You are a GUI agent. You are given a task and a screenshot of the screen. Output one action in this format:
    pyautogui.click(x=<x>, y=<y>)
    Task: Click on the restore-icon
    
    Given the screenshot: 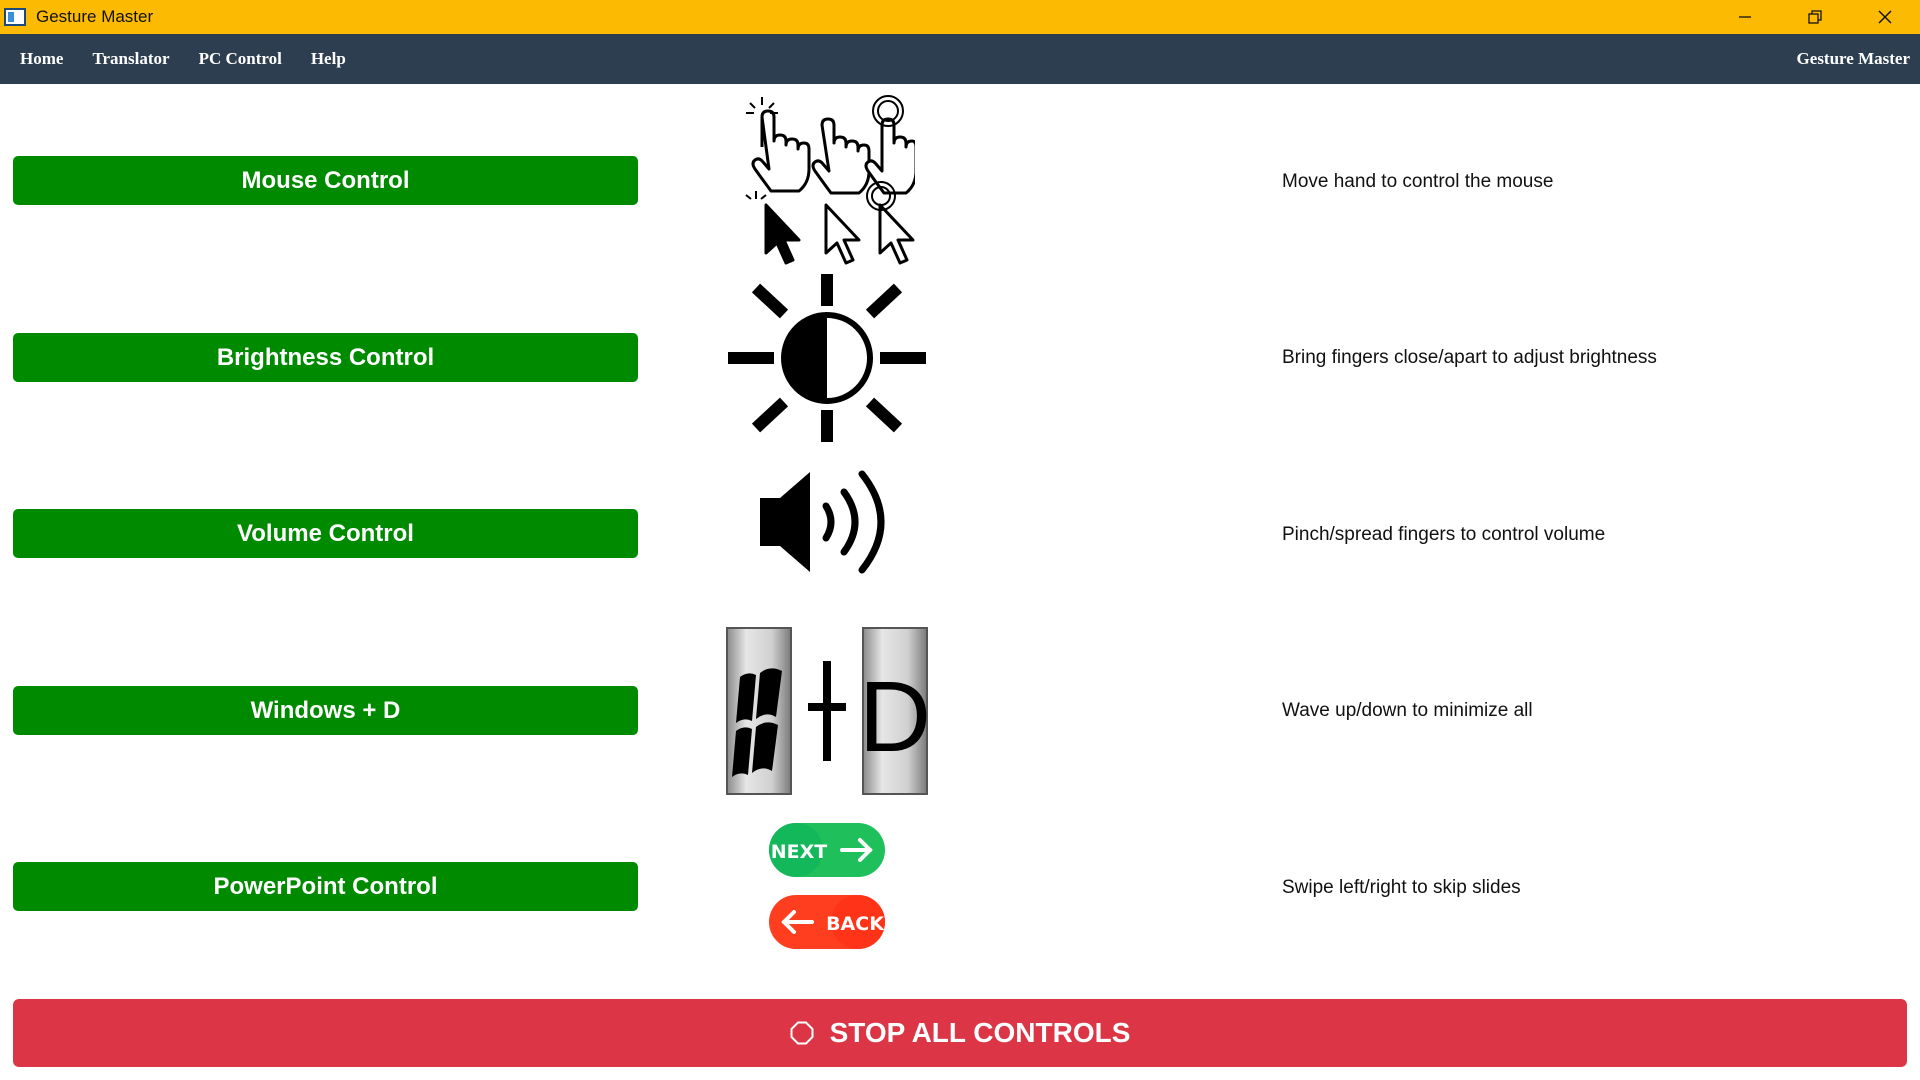 What is the action you would take?
    pyautogui.click(x=1815, y=17)
    